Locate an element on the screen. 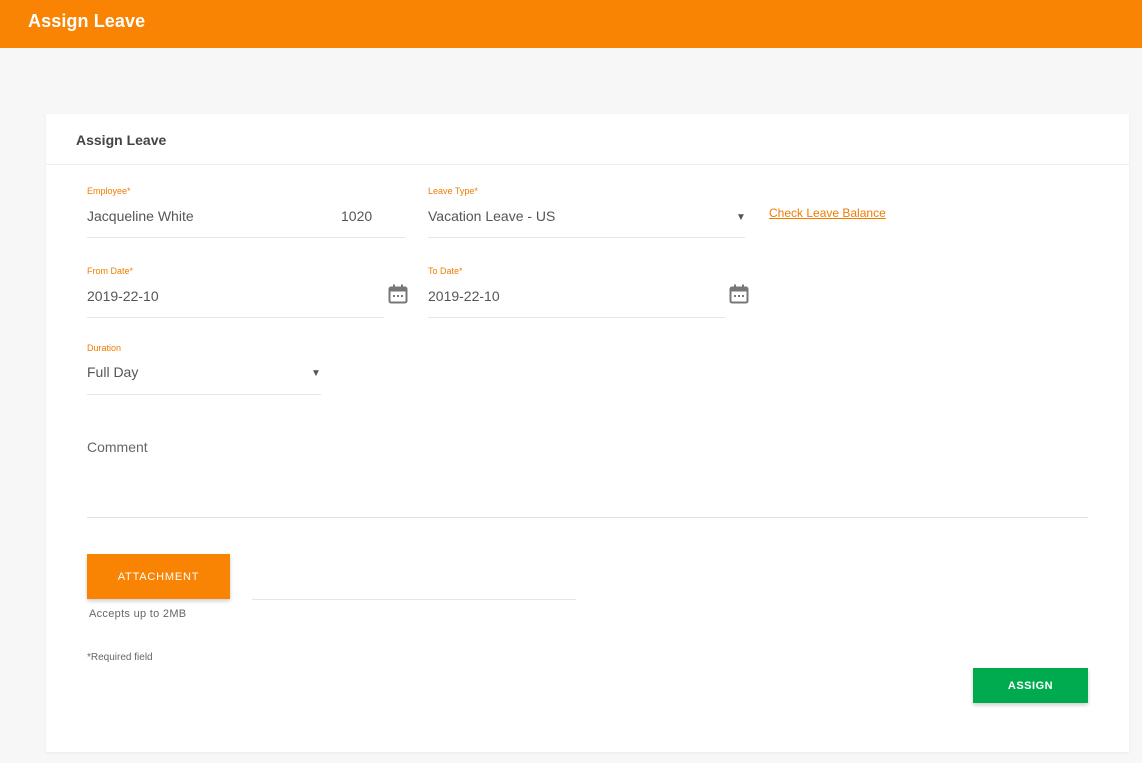 The height and width of the screenshot is (763, 1142). to-date-label: To Date* is located at coordinates (445, 271).